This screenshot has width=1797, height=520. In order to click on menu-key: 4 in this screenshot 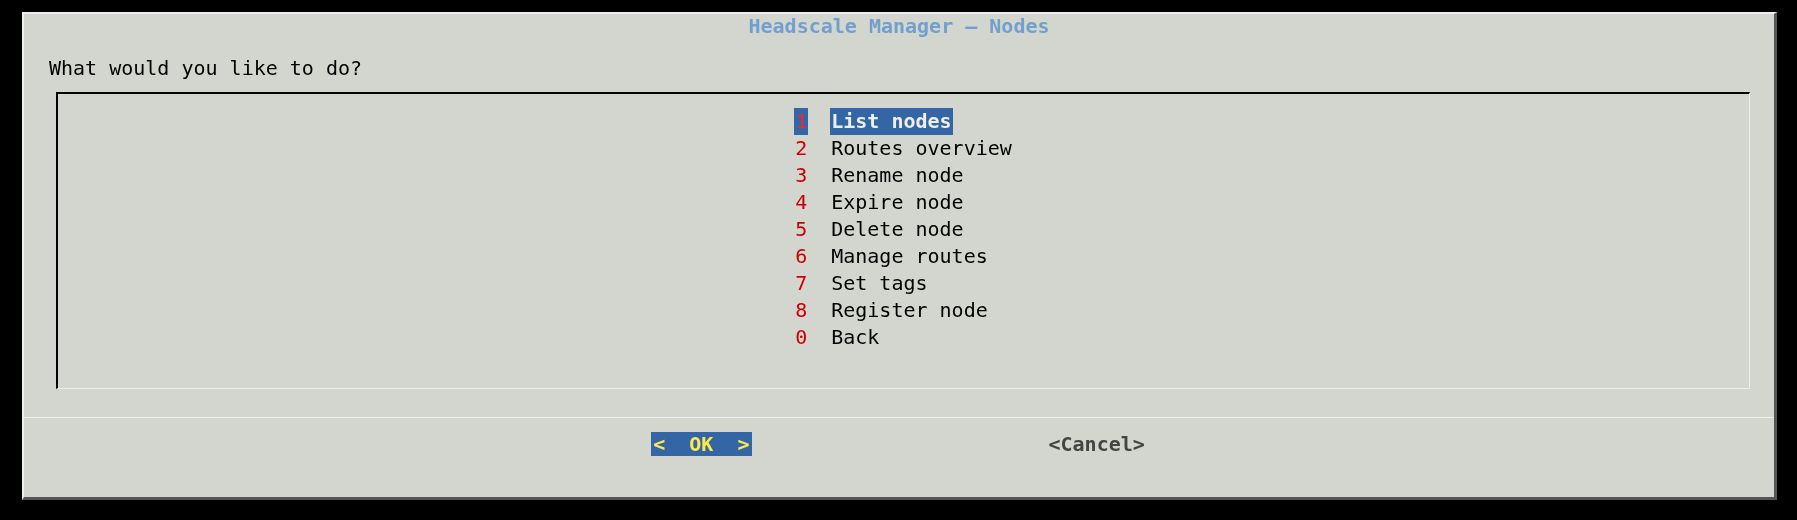, I will do `click(801, 202)`.